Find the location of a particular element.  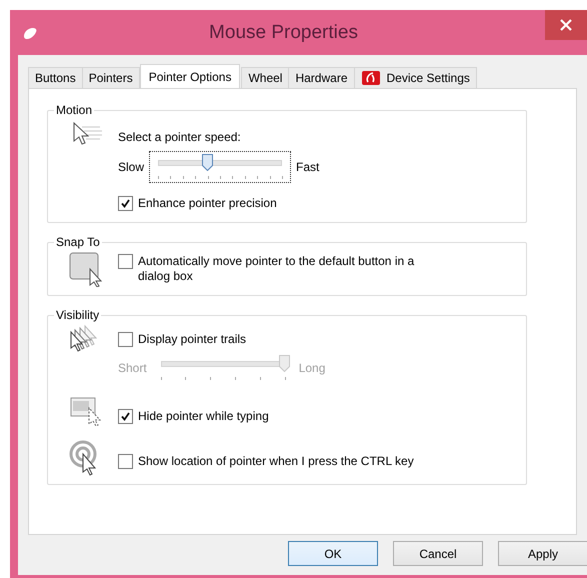

slider-thumb is located at coordinates (207, 162).